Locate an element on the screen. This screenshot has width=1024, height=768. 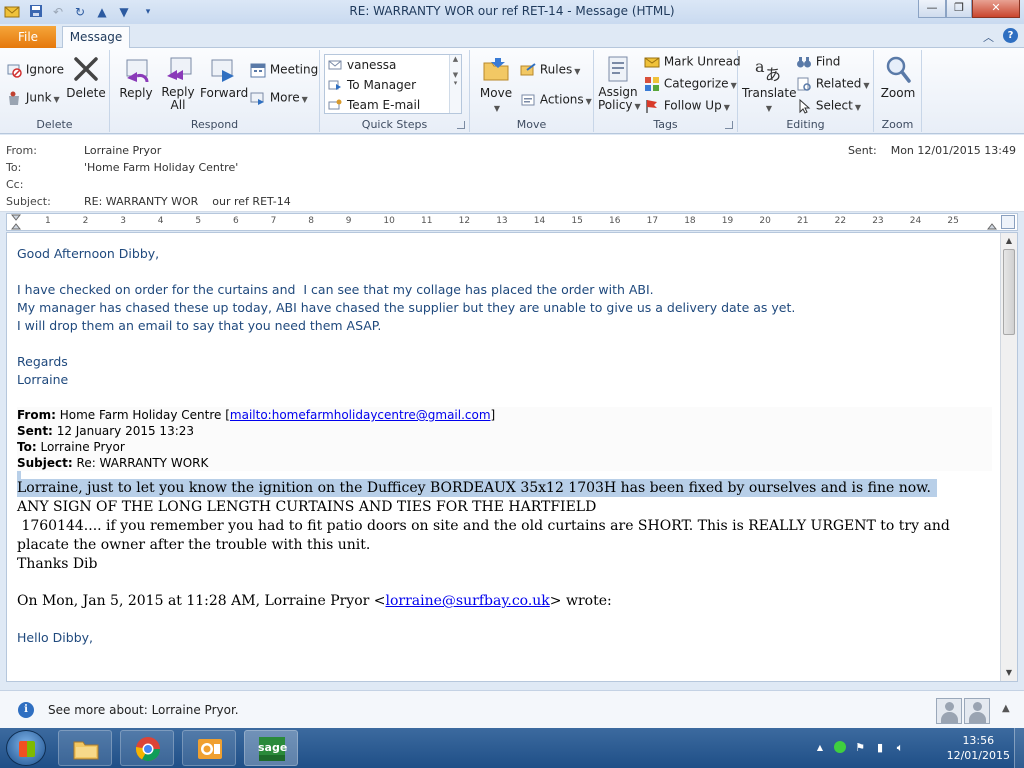
email-link: lorraine@surfbay.co.uk is located at coordinates (468, 601).